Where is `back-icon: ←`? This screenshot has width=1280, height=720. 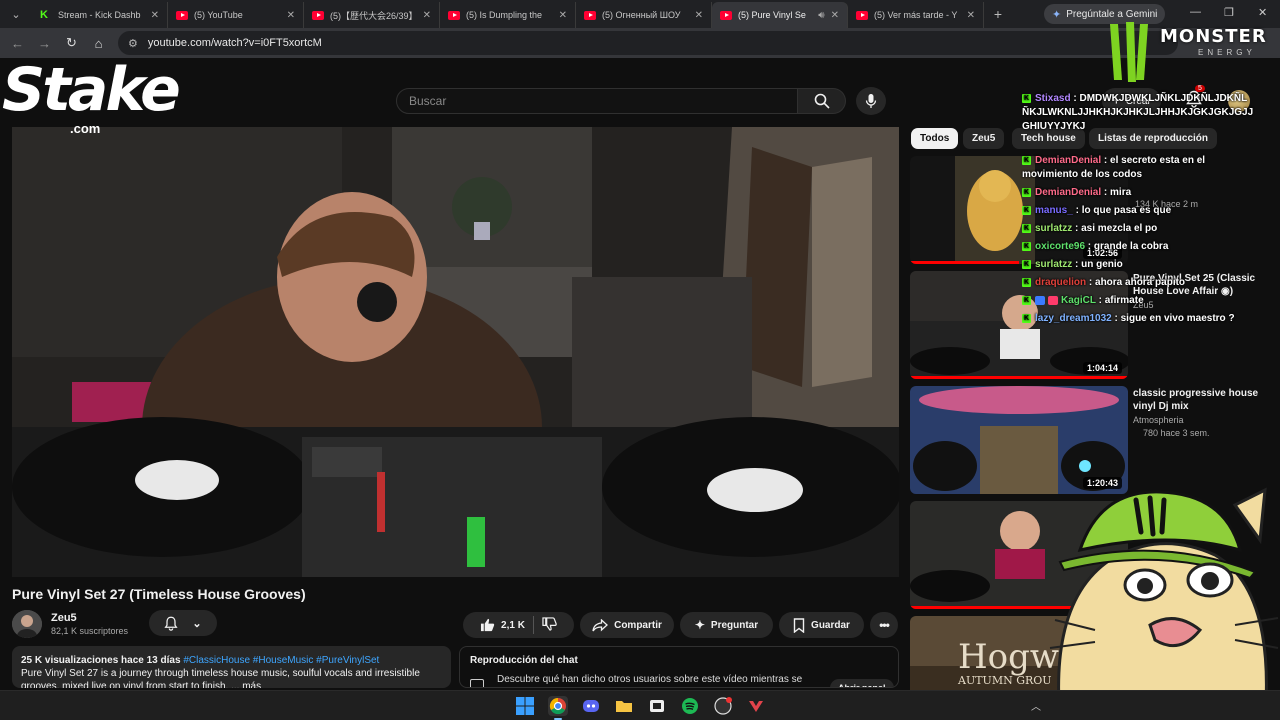 back-icon: ← is located at coordinates (17, 43).